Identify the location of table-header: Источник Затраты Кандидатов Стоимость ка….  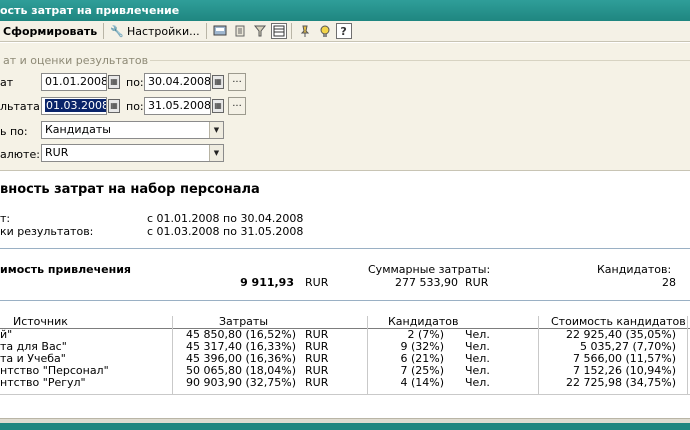
(345, 322).